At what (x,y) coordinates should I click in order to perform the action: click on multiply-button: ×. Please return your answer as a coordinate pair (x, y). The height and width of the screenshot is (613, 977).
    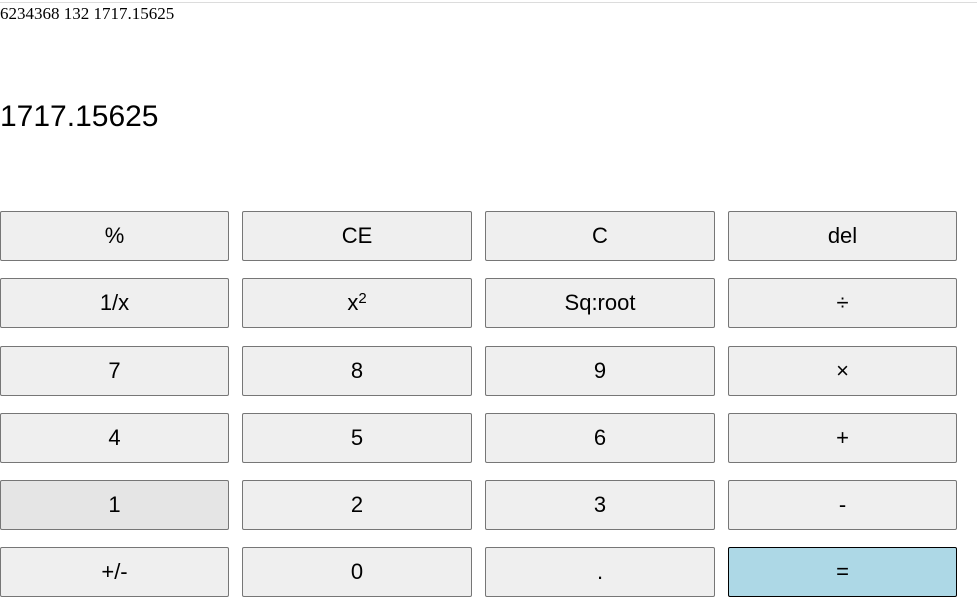
    Looking at the image, I should click on (842, 370).